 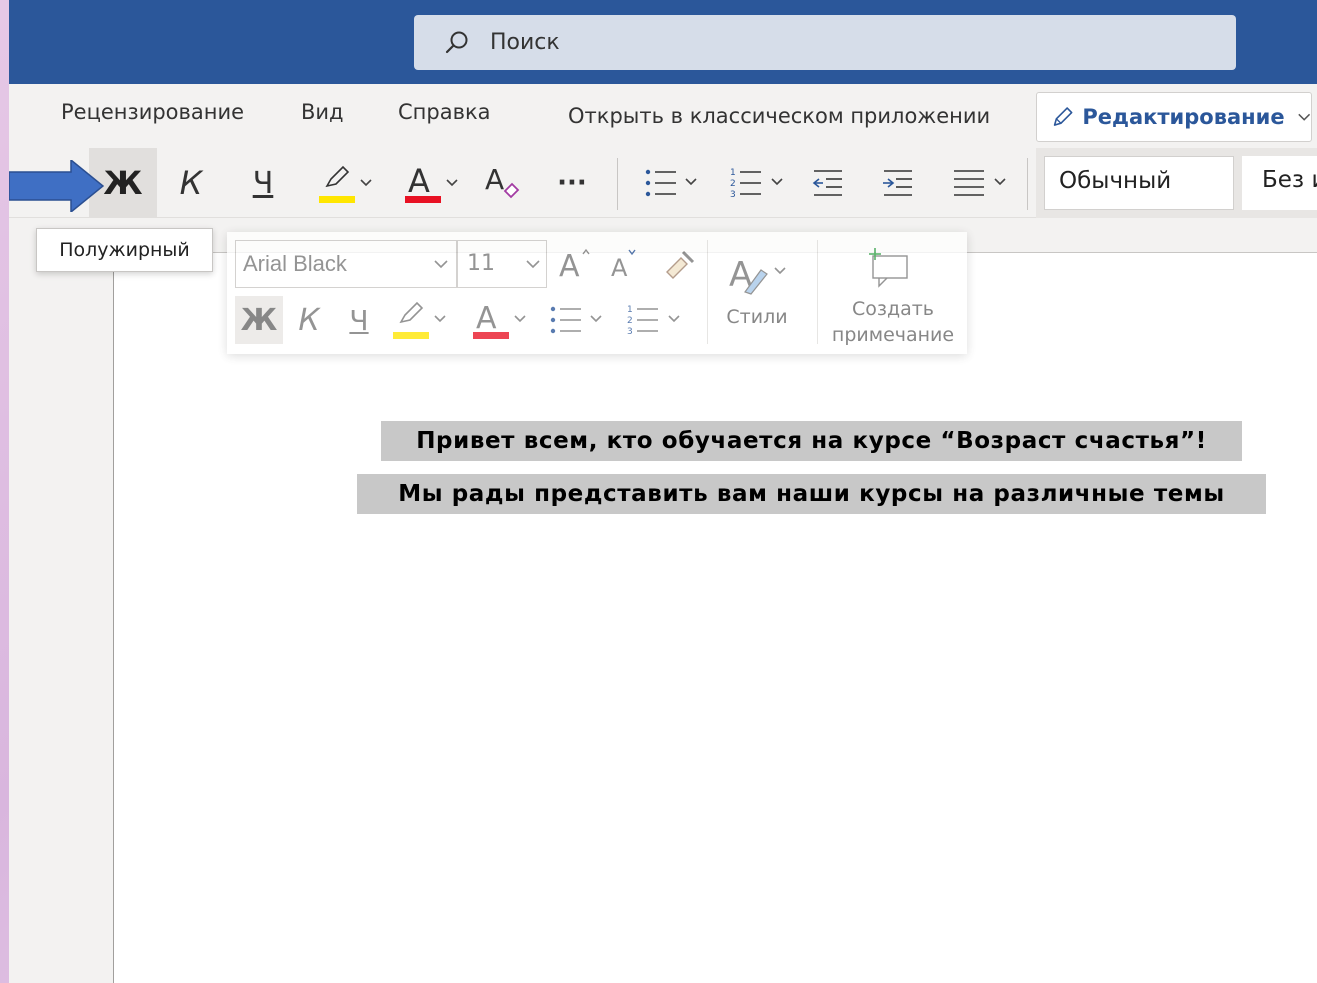 What do you see at coordinates (757, 317) in the screenshot?
I see `styles-label: Стили` at bounding box center [757, 317].